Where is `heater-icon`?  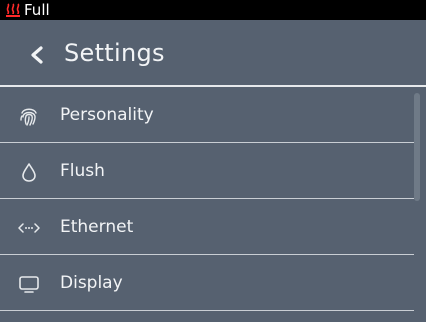 heater-icon is located at coordinates (13, 10).